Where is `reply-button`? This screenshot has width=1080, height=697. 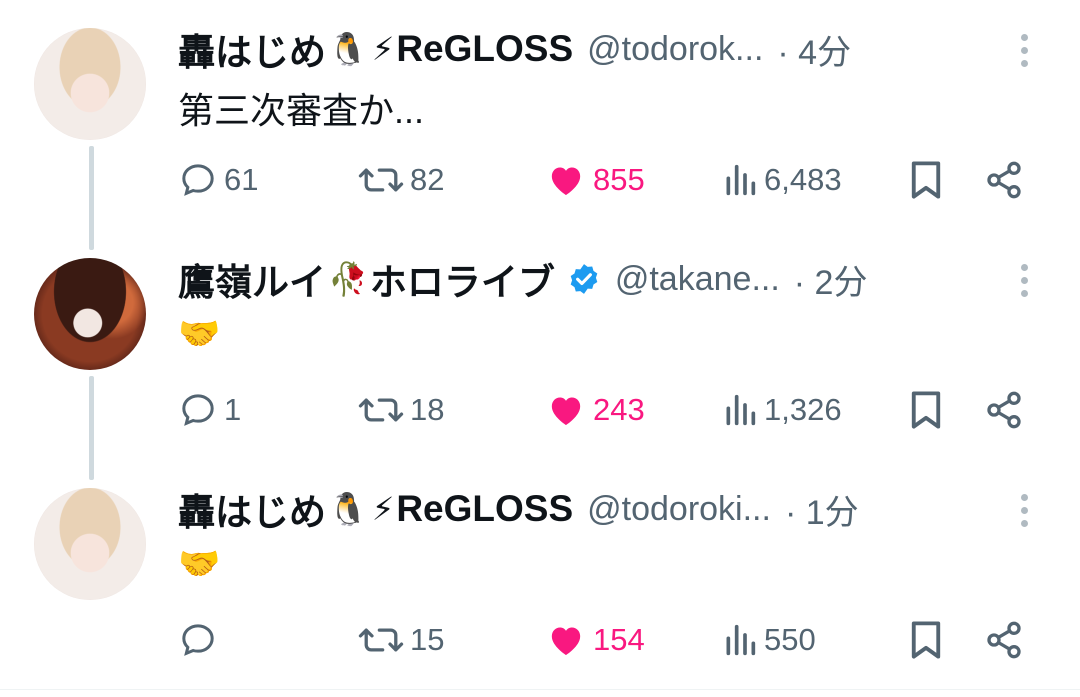
reply-button is located at coordinates (201, 640).